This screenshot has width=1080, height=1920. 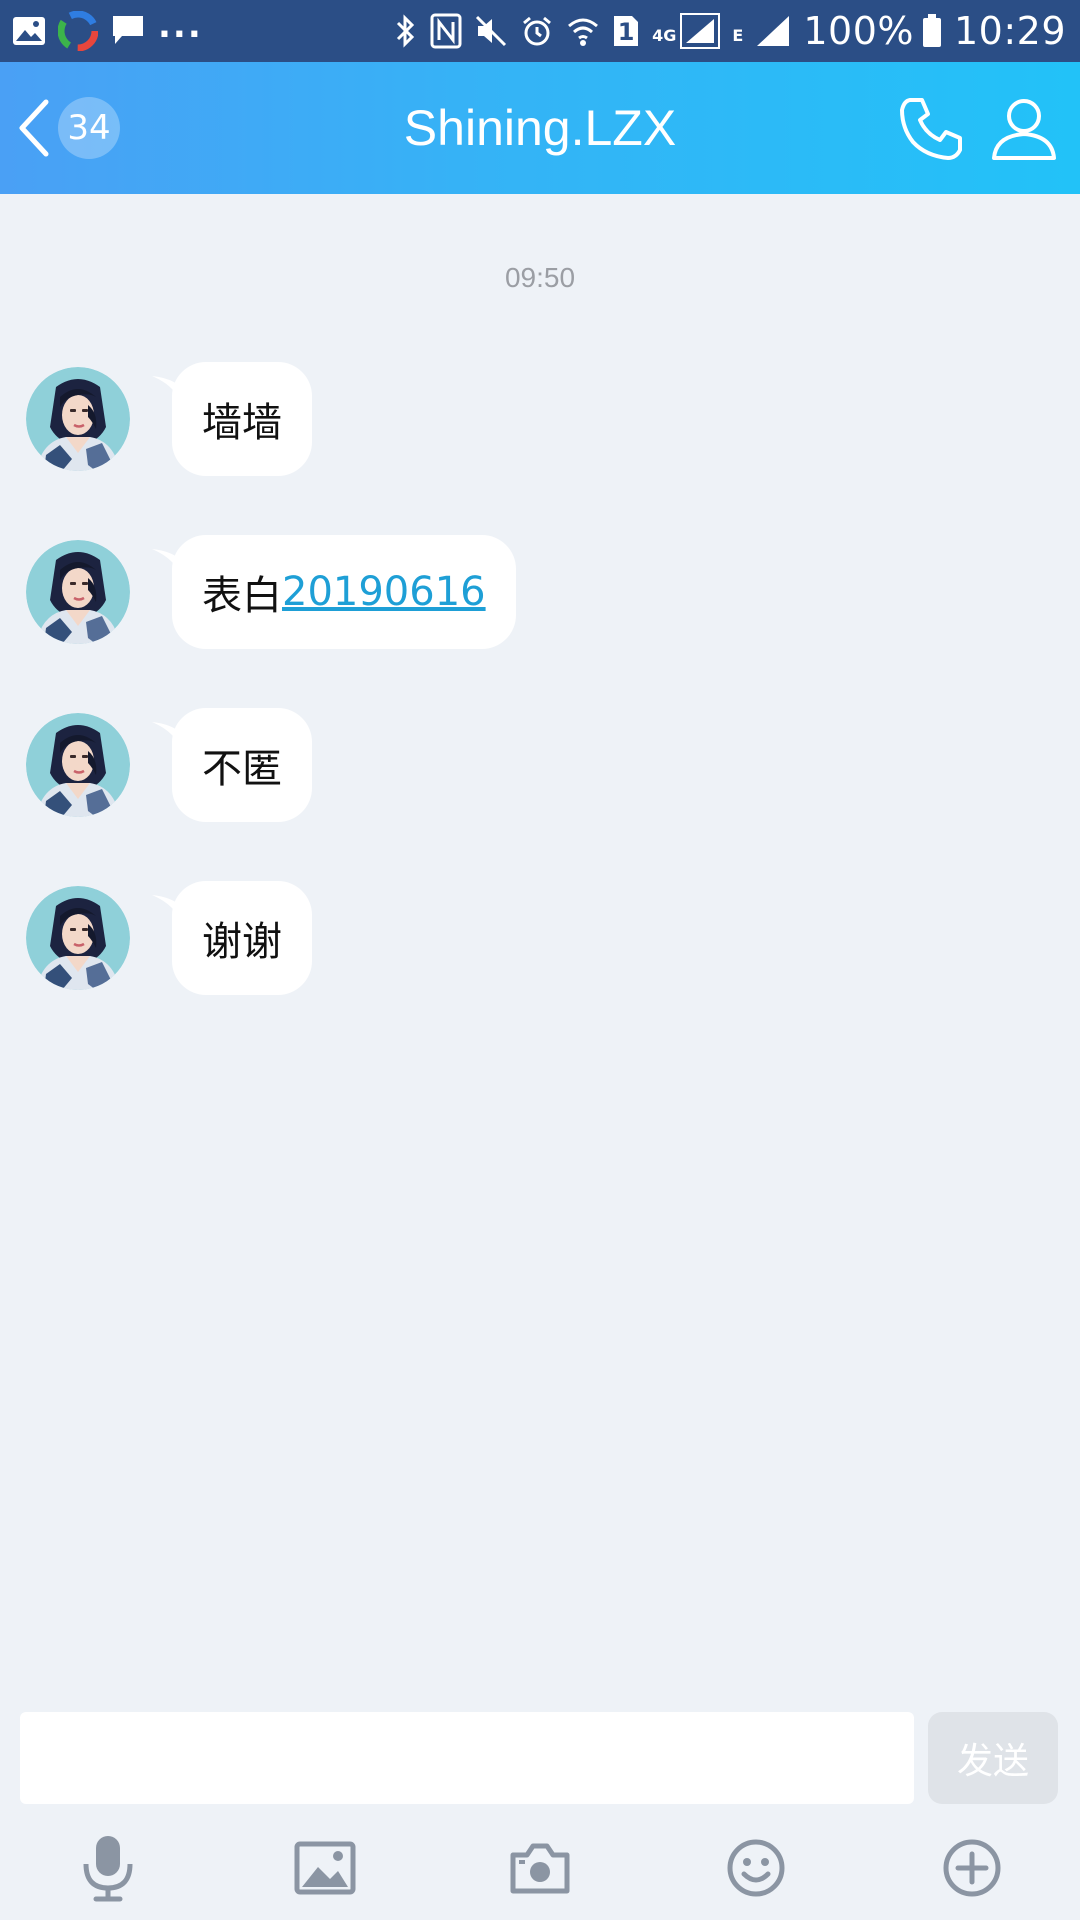 I want to click on emoji-button, so click(x=756, y=1868).